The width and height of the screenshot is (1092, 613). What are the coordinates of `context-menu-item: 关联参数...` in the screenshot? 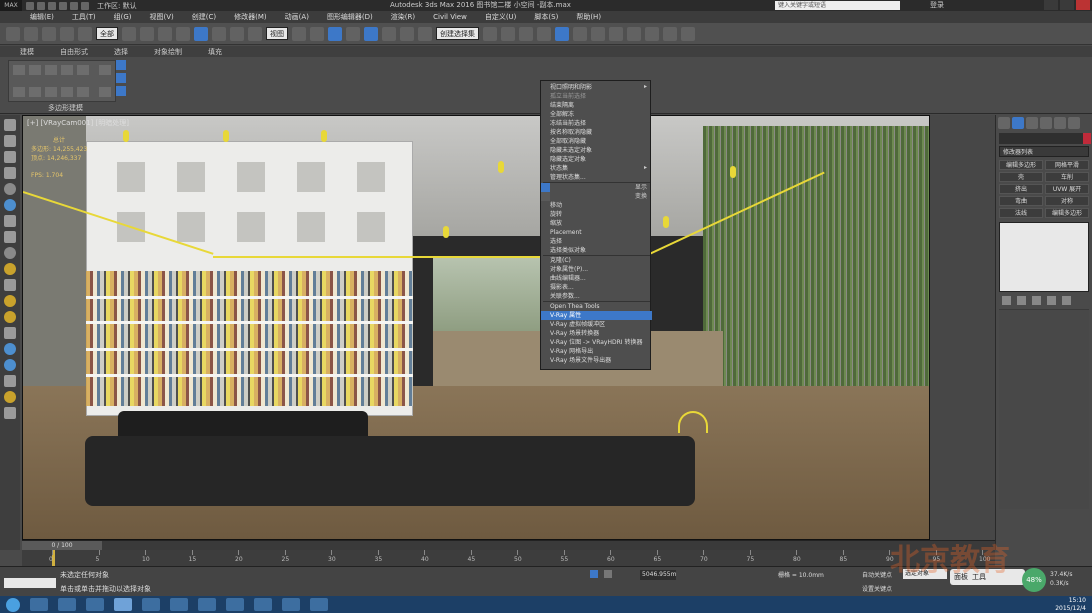 It's located at (596, 296).